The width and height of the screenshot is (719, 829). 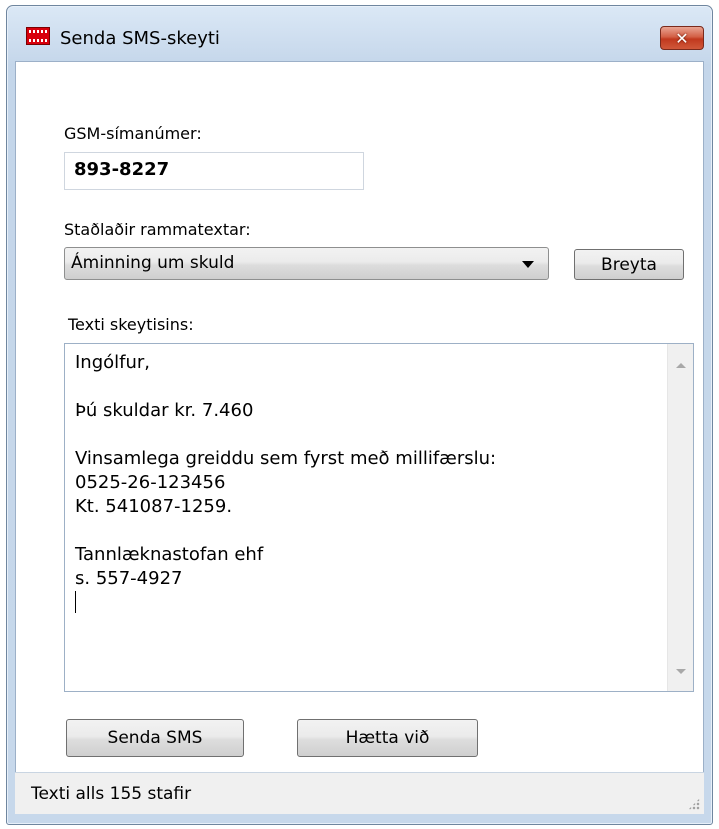 I want to click on message-line: 0525-26-123456, so click(x=150, y=482).